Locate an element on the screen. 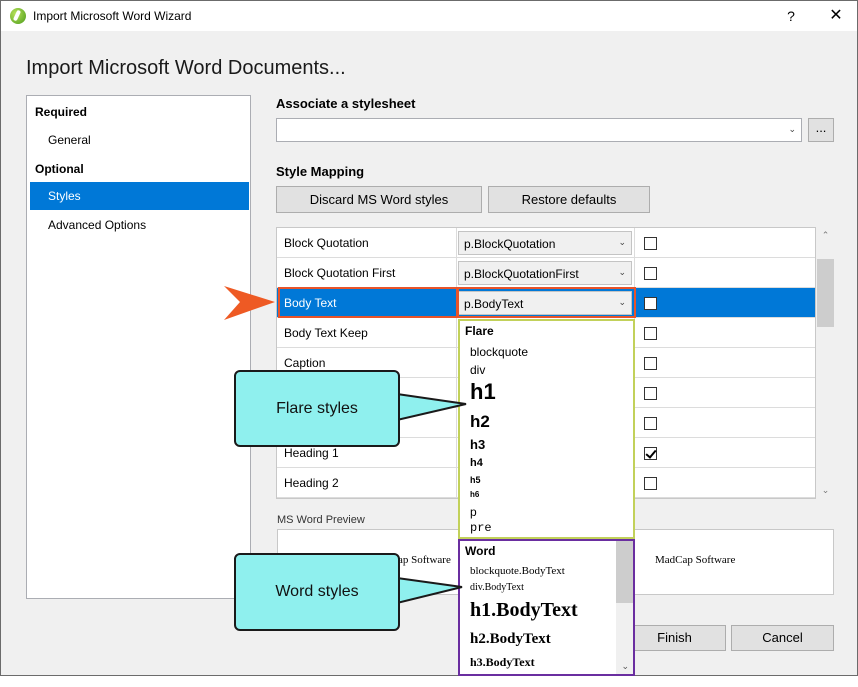  arrow-pointer-icon is located at coordinates (249, 303).